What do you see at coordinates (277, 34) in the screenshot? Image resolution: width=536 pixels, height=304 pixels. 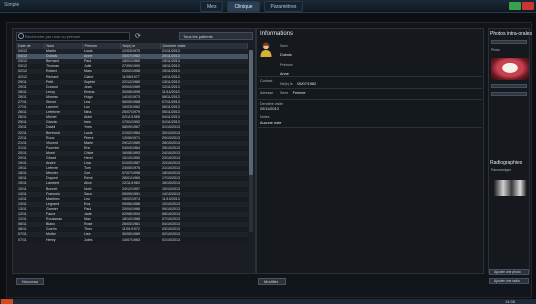 I see `detail-title: Informations` at bounding box center [277, 34].